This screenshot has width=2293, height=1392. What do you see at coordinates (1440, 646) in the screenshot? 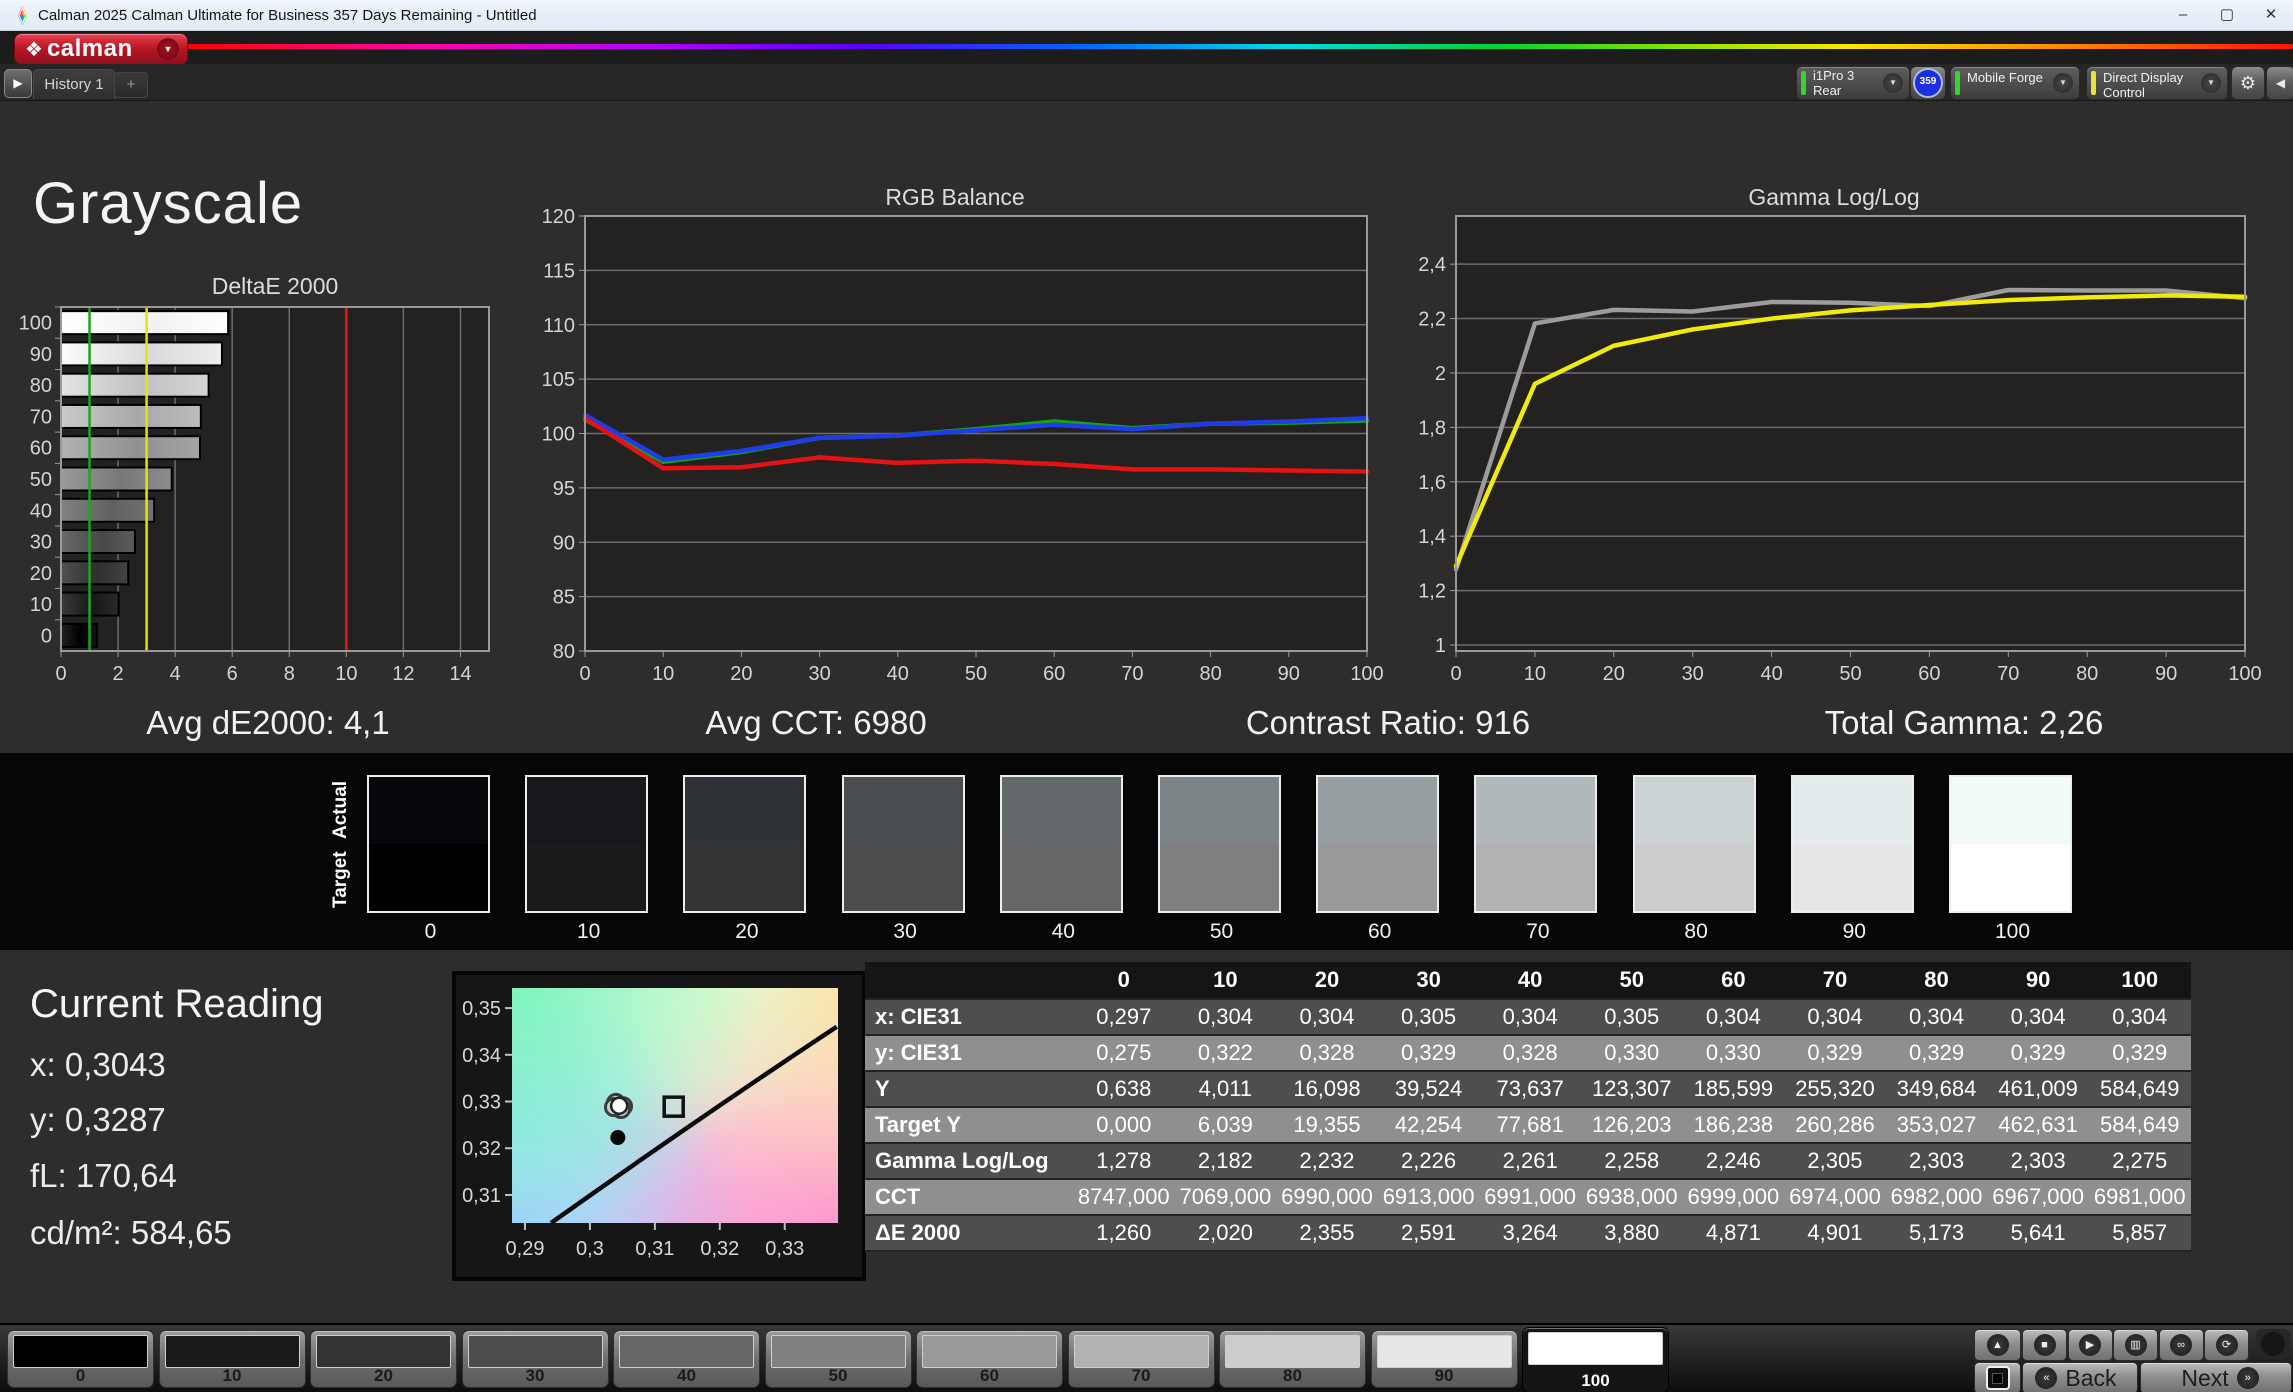
I see `svg-text: 1` at bounding box center [1440, 646].